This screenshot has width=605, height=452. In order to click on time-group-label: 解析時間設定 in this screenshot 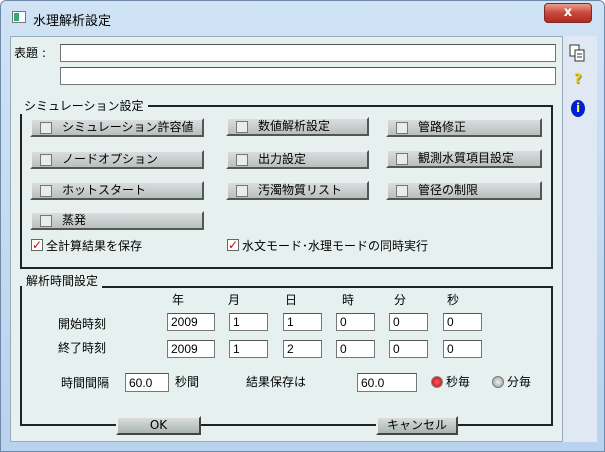, I will do `click(62, 280)`.